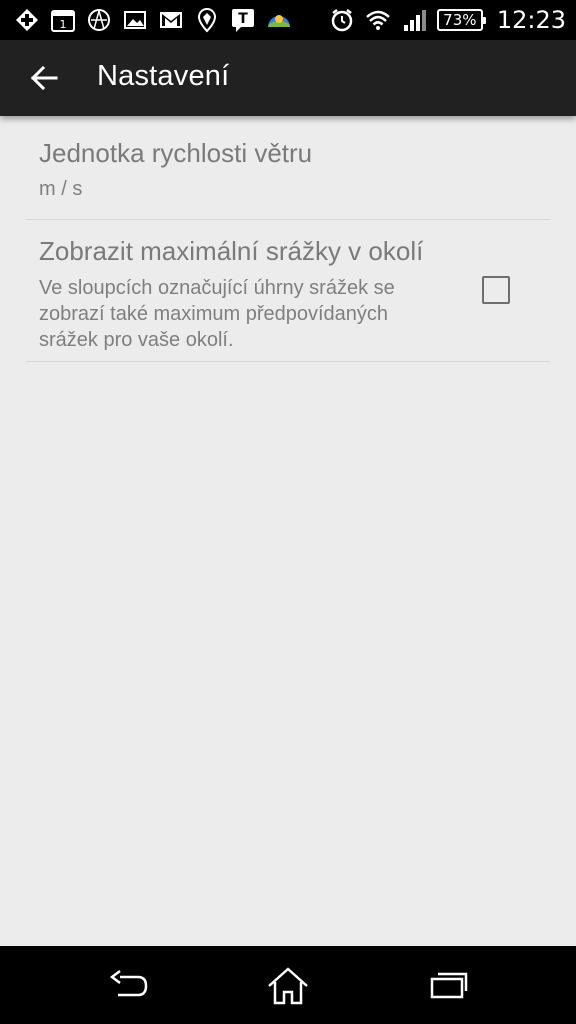 This screenshot has height=1024, width=576. What do you see at coordinates (288, 78) in the screenshot?
I see `action-bar: Nastavení` at bounding box center [288, 78].